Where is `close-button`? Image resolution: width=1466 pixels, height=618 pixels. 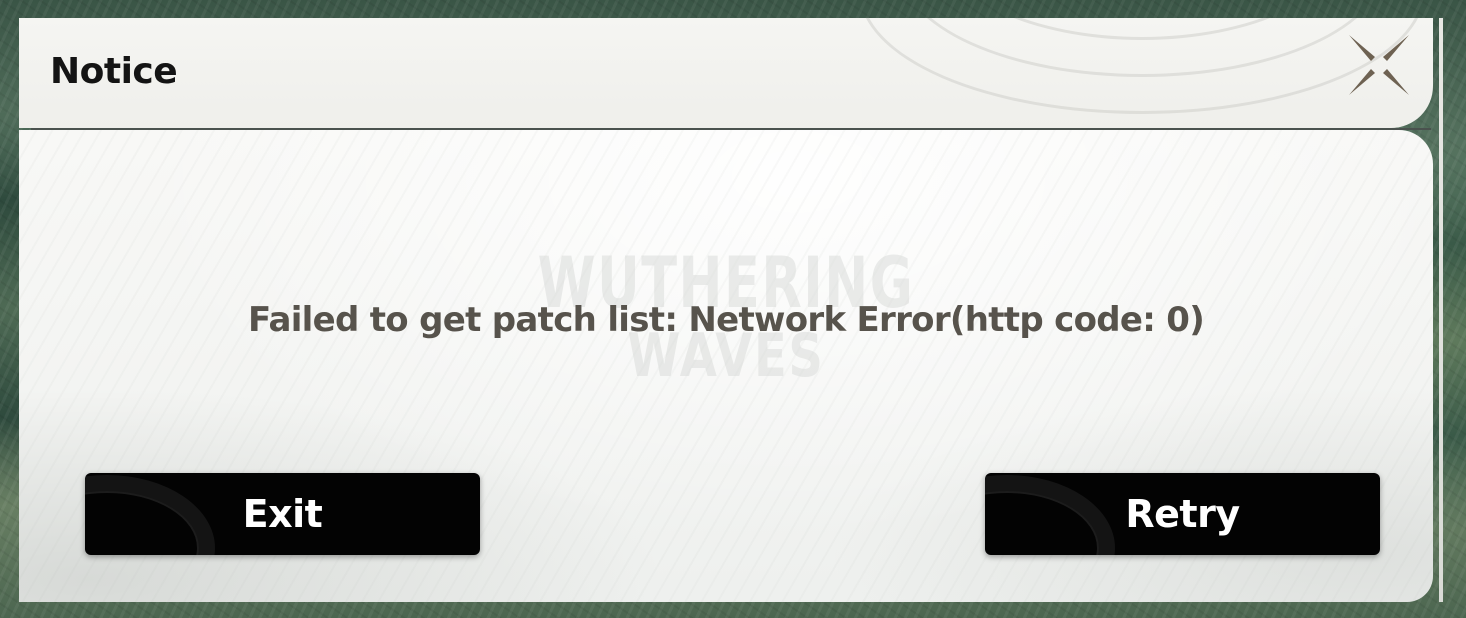
close-button is located at coordinates (1379, 65).